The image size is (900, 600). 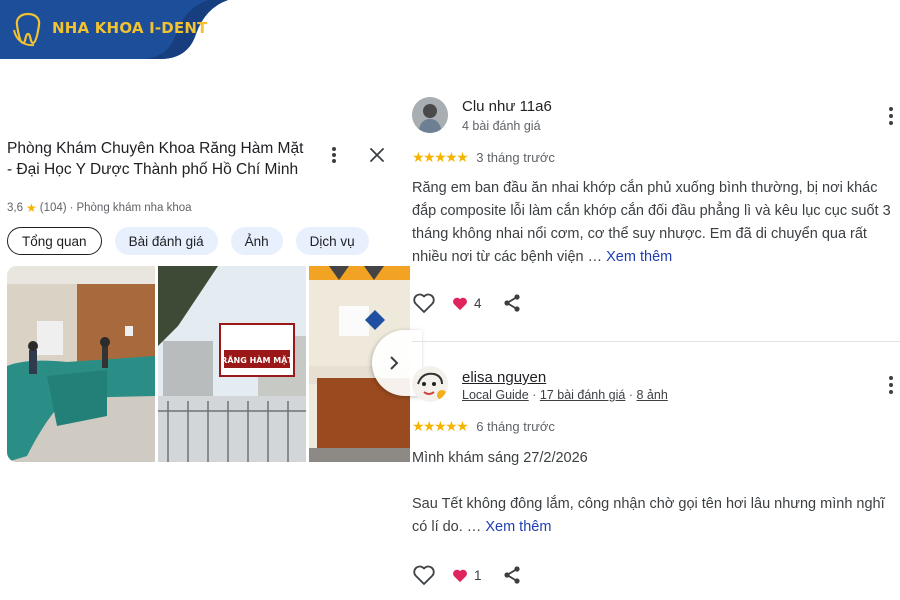 What do you see at coordinates (130, 28) in the screenshot?
I see `brand-name: NHA KHOA I-DENT` at bounding box center [130, 28].